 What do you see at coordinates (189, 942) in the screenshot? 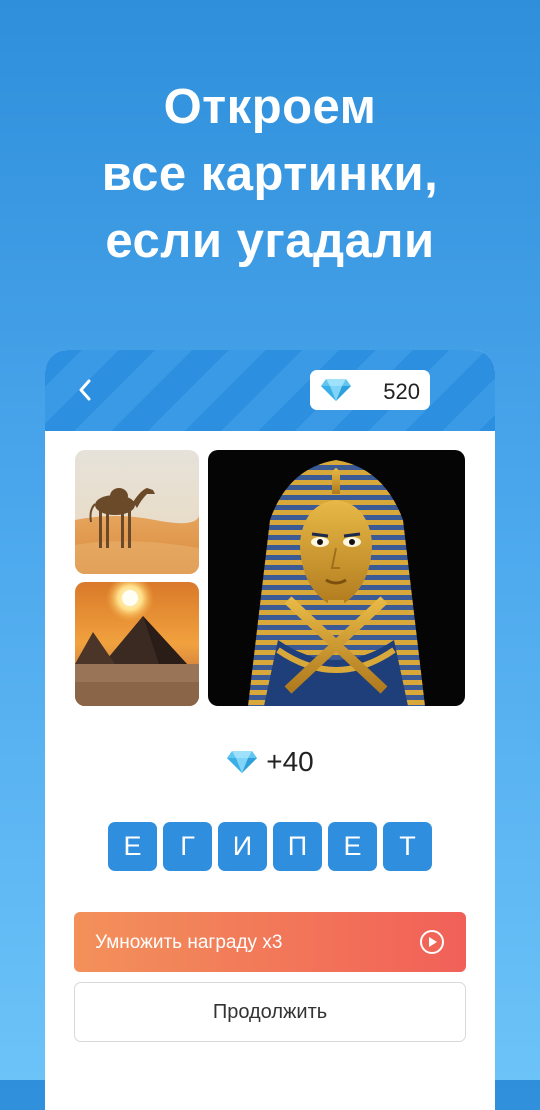
I see `multiply-reward-label: Умножить награду x3` at bounding box center [189, 942].